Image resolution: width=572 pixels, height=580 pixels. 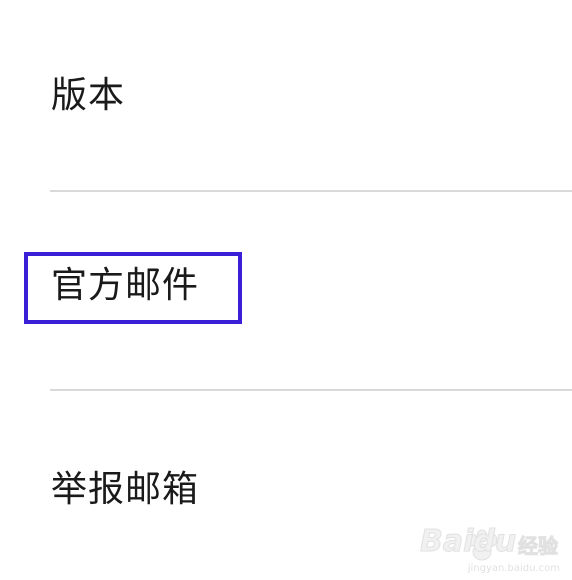 What do you see at coordinates (538, 546) in the screenshot?
I see `watermark-sub: 经验` at bounding box center [538, 546].